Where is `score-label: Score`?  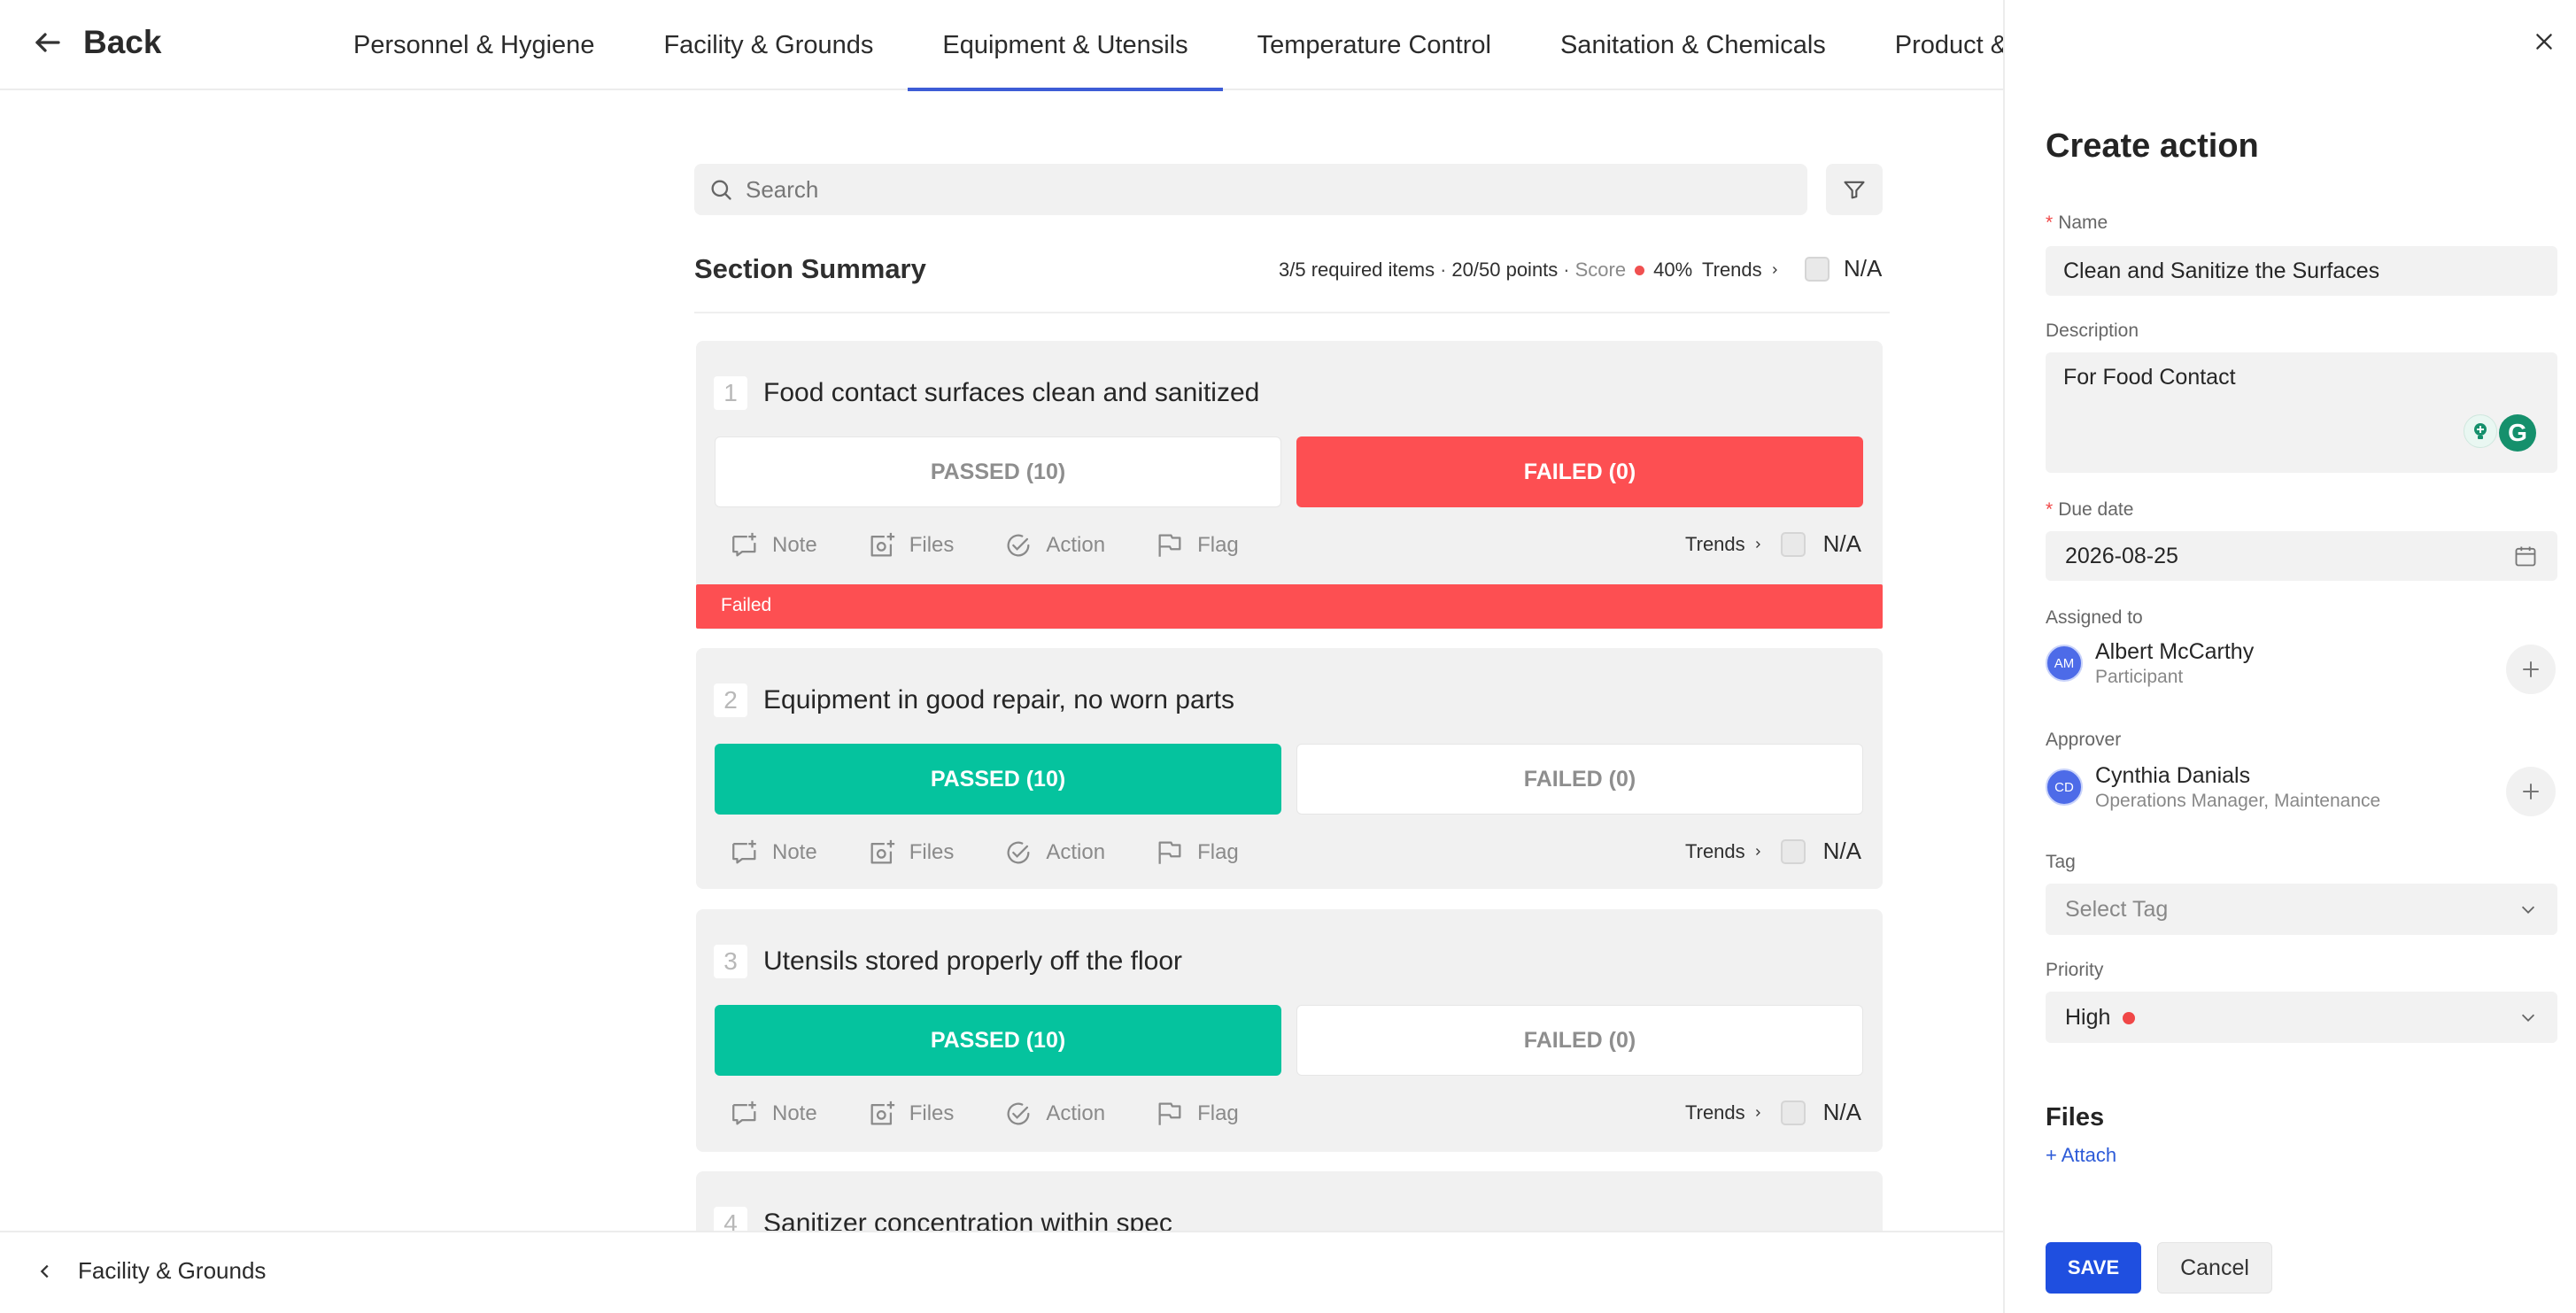 score-label: Score is located at coordinates (1600, 270).